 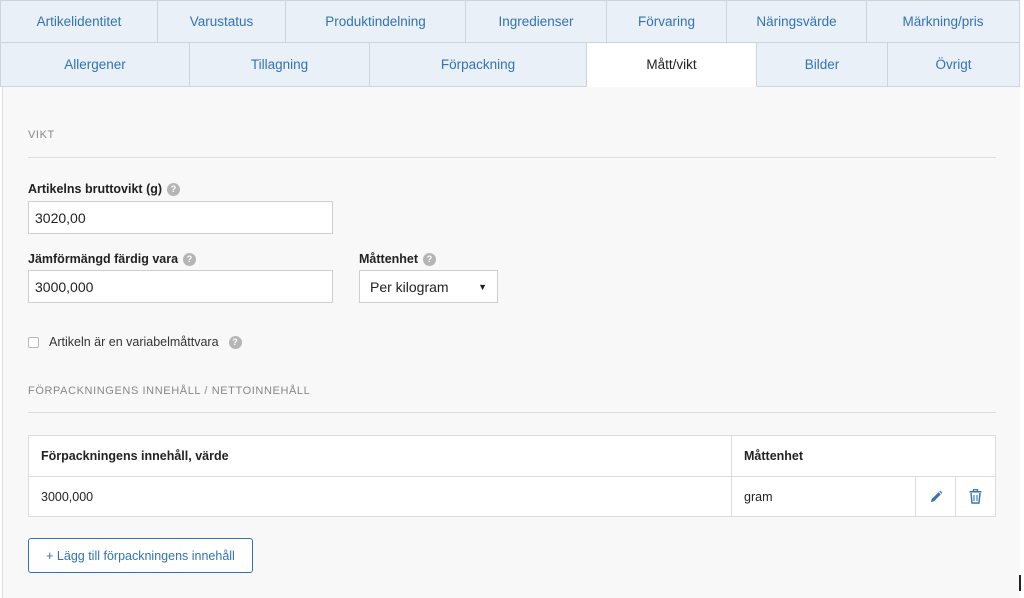 I want to click on tab-ingredienser: Ingredienser, so click(x=536, y=21).